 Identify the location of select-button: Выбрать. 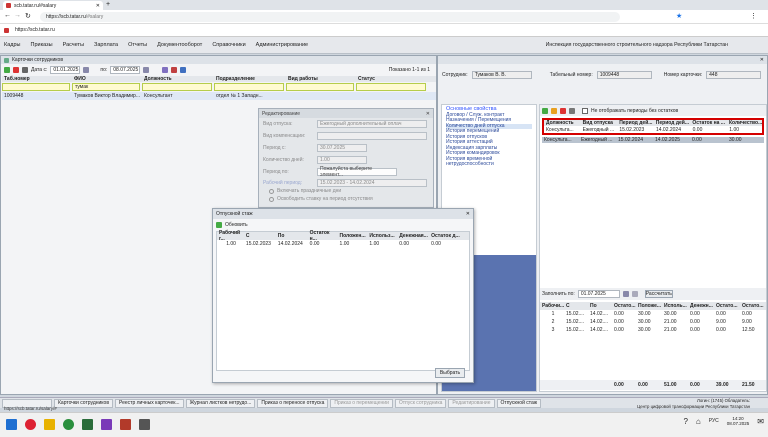
(450, 373).